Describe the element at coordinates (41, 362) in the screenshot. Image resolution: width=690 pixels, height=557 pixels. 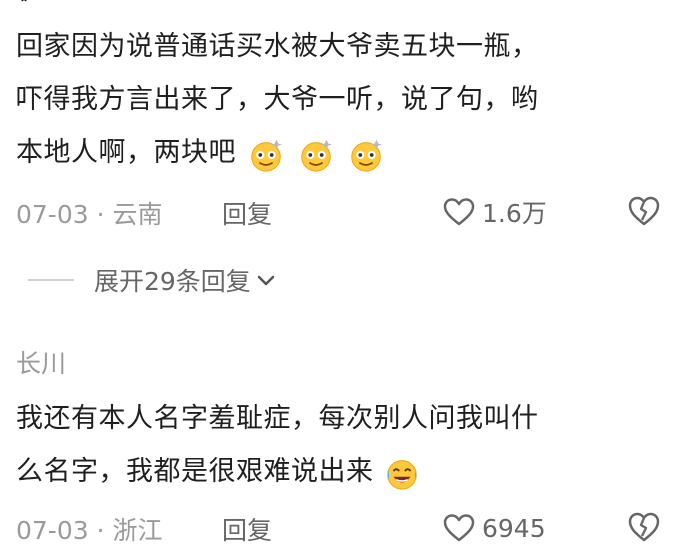
I see `comment-2-username: 长川` at that location.